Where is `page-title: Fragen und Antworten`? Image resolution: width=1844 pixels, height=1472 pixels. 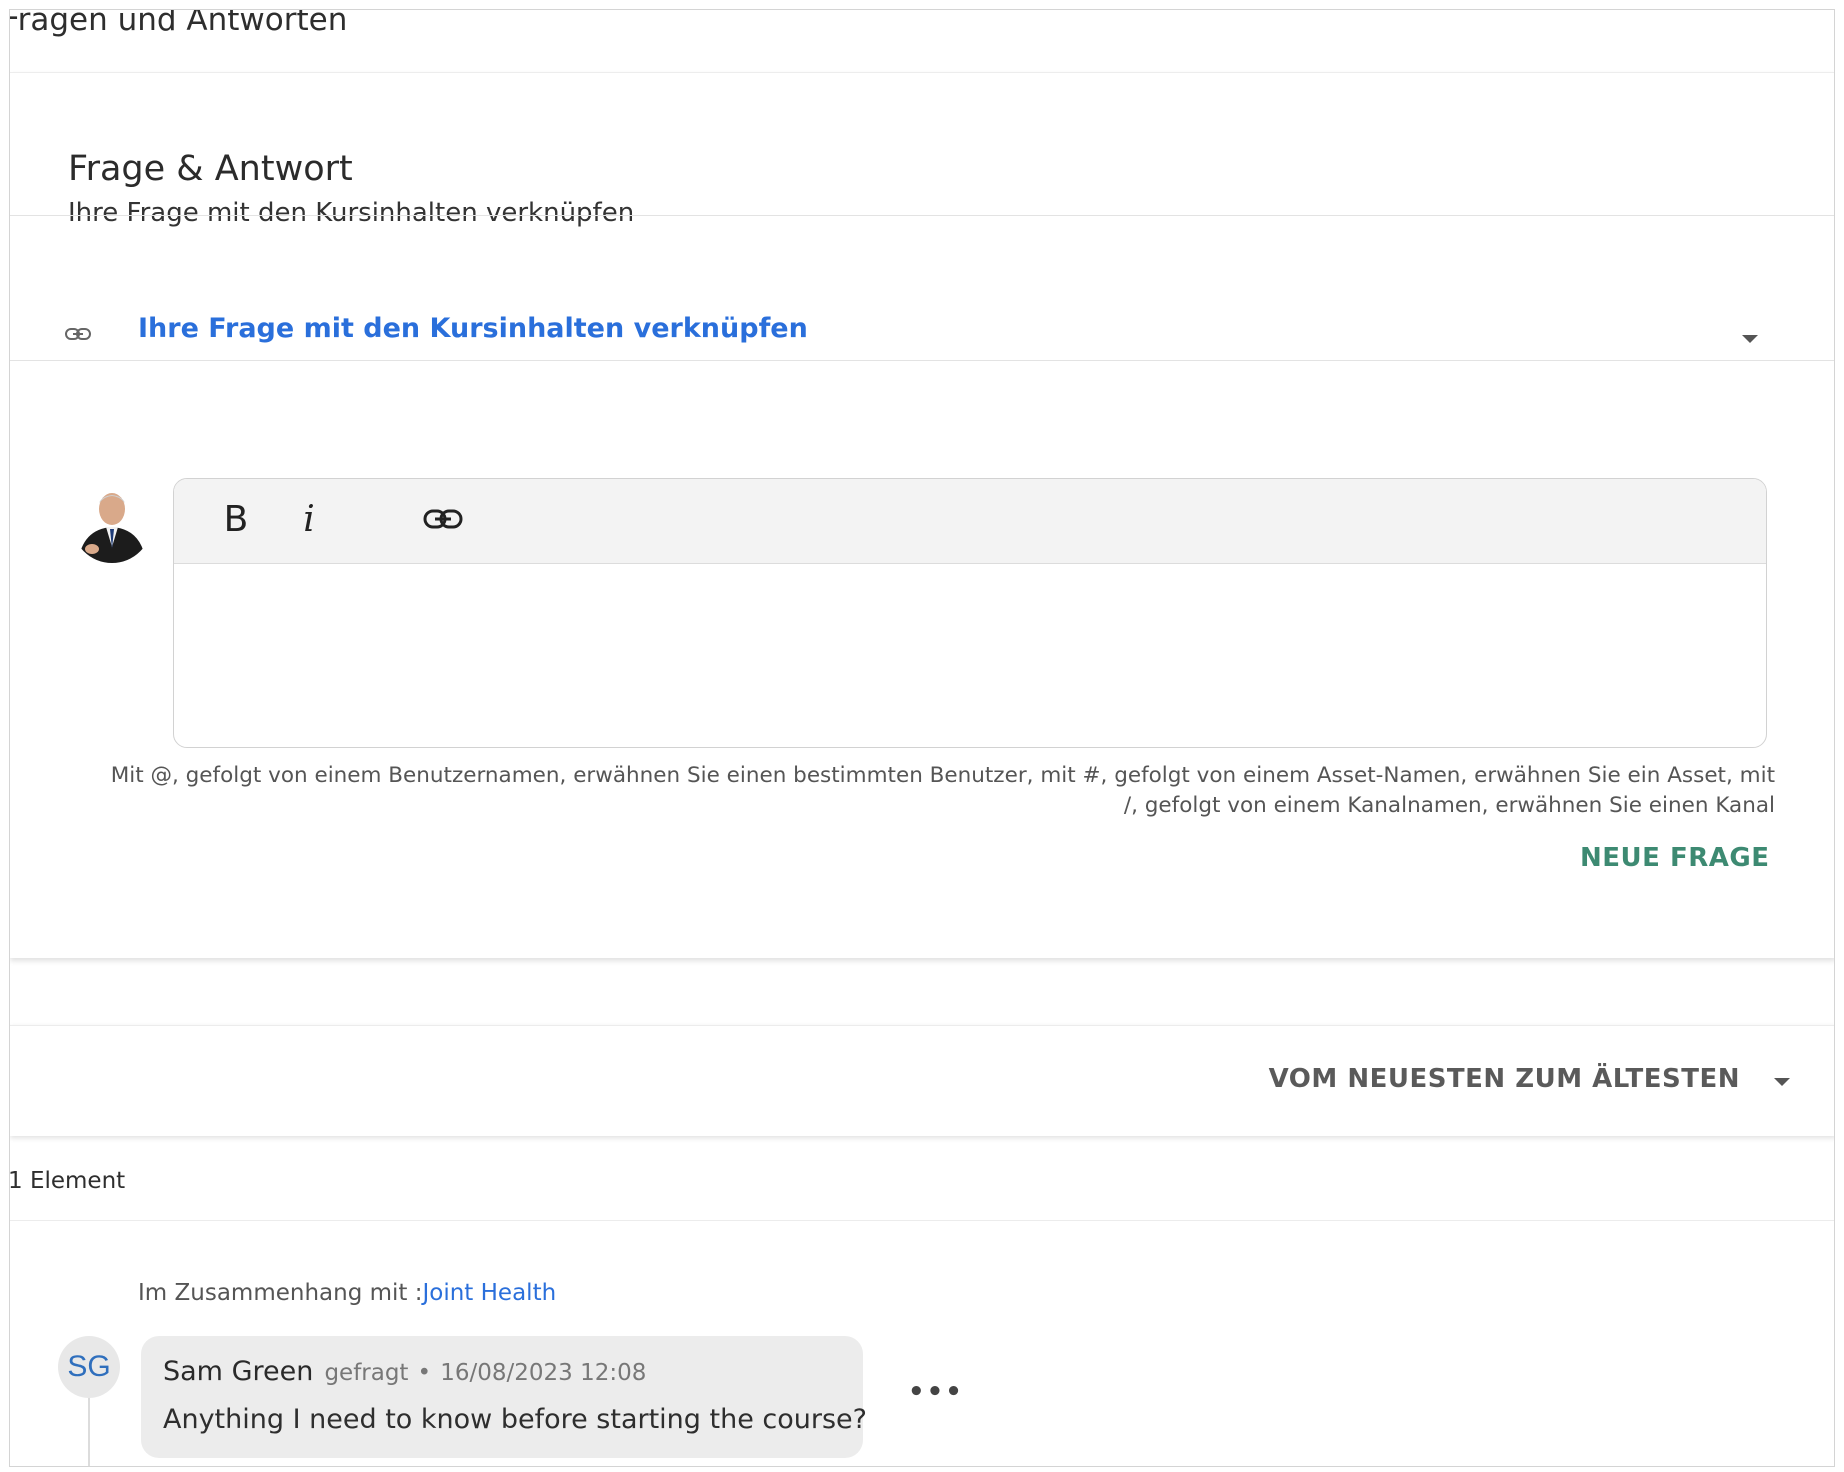
page-title: Fragen und Antworten is located at coordinates (178, 23).